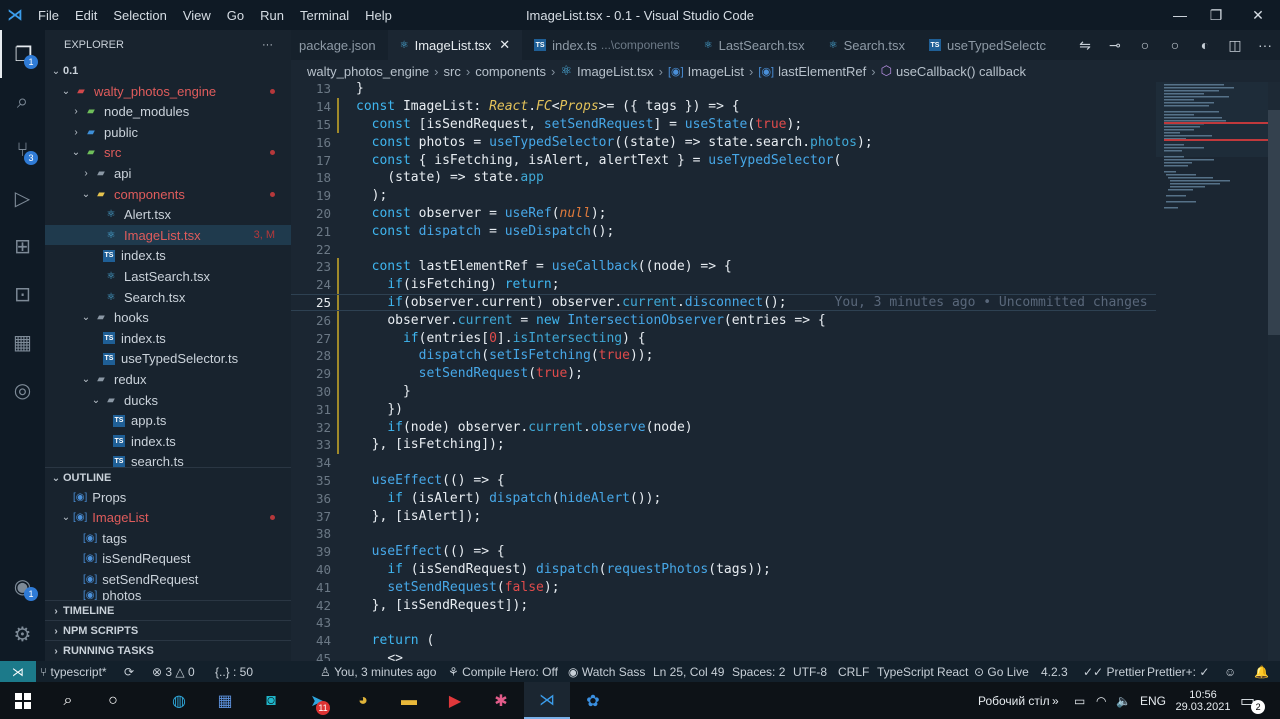 This screenshot has width=1280, height=719. What do you see at coordinates (1235, 45) in the screenshot?
I see `split-editor-icon: ◫` at bounding box center [1235, 45].